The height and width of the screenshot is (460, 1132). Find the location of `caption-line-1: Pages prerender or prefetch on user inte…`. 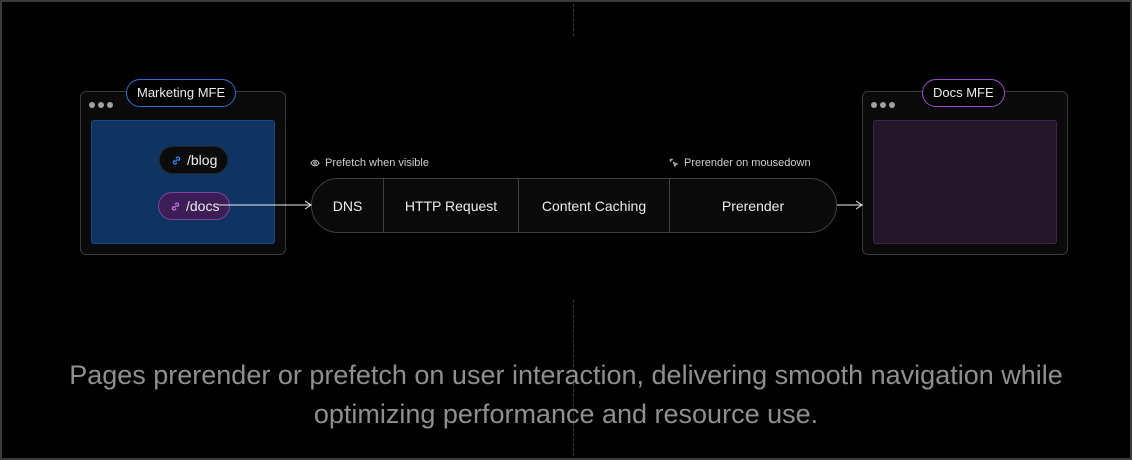

caption-line-1: Pages prerender or prefetch on user inte… is located at coordinates (566, 375).